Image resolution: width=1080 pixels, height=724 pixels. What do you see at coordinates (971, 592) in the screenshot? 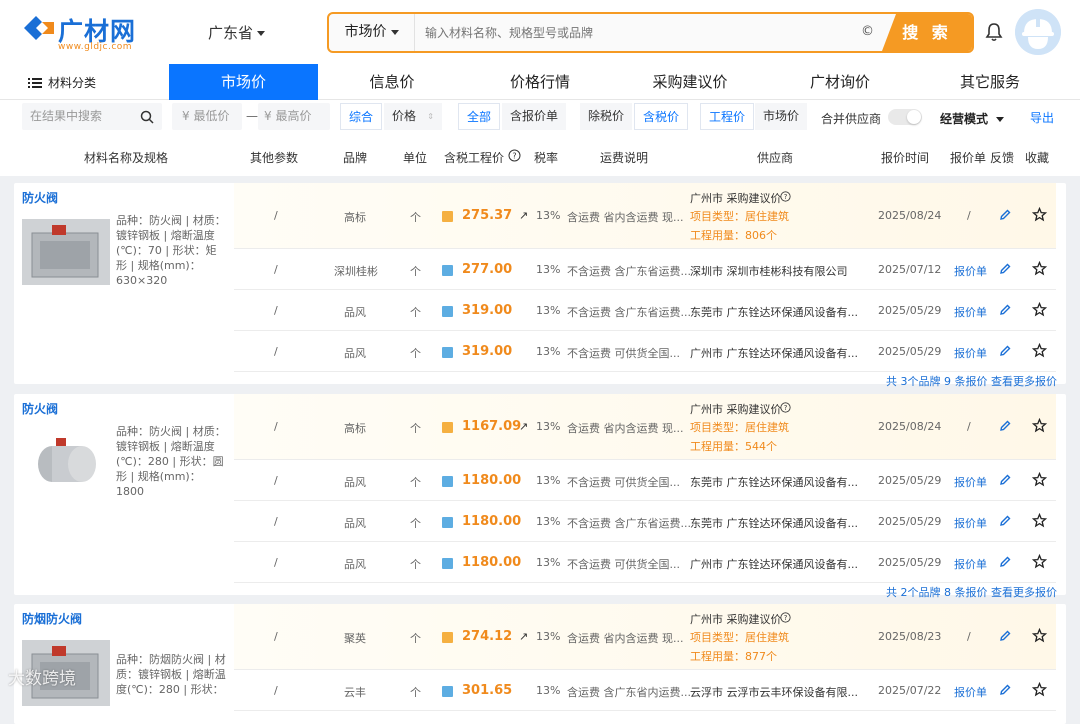
I see `view-more-quotes-link: 共 2个品牌 8 条报价 查看更多报价` at bounding box center [971, 592].